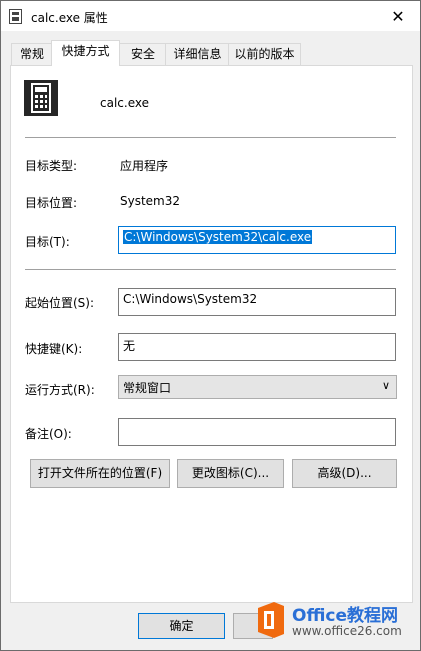  I want to click on target-label: 目标(T):, so click(47, 242).